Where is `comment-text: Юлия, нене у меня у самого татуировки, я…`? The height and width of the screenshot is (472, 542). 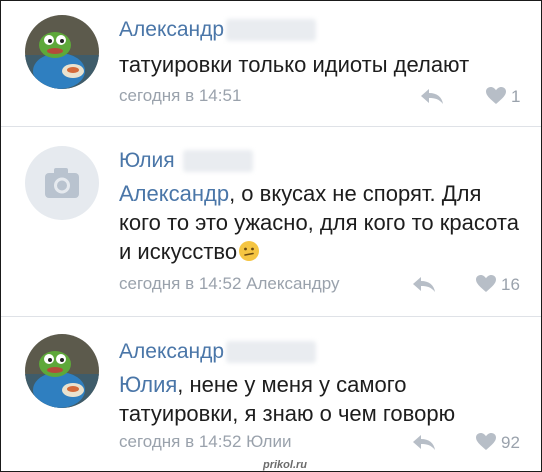
comment-text: Юлия, нене у меня у самого татуировки, я… is located at coordinates (287, 399).